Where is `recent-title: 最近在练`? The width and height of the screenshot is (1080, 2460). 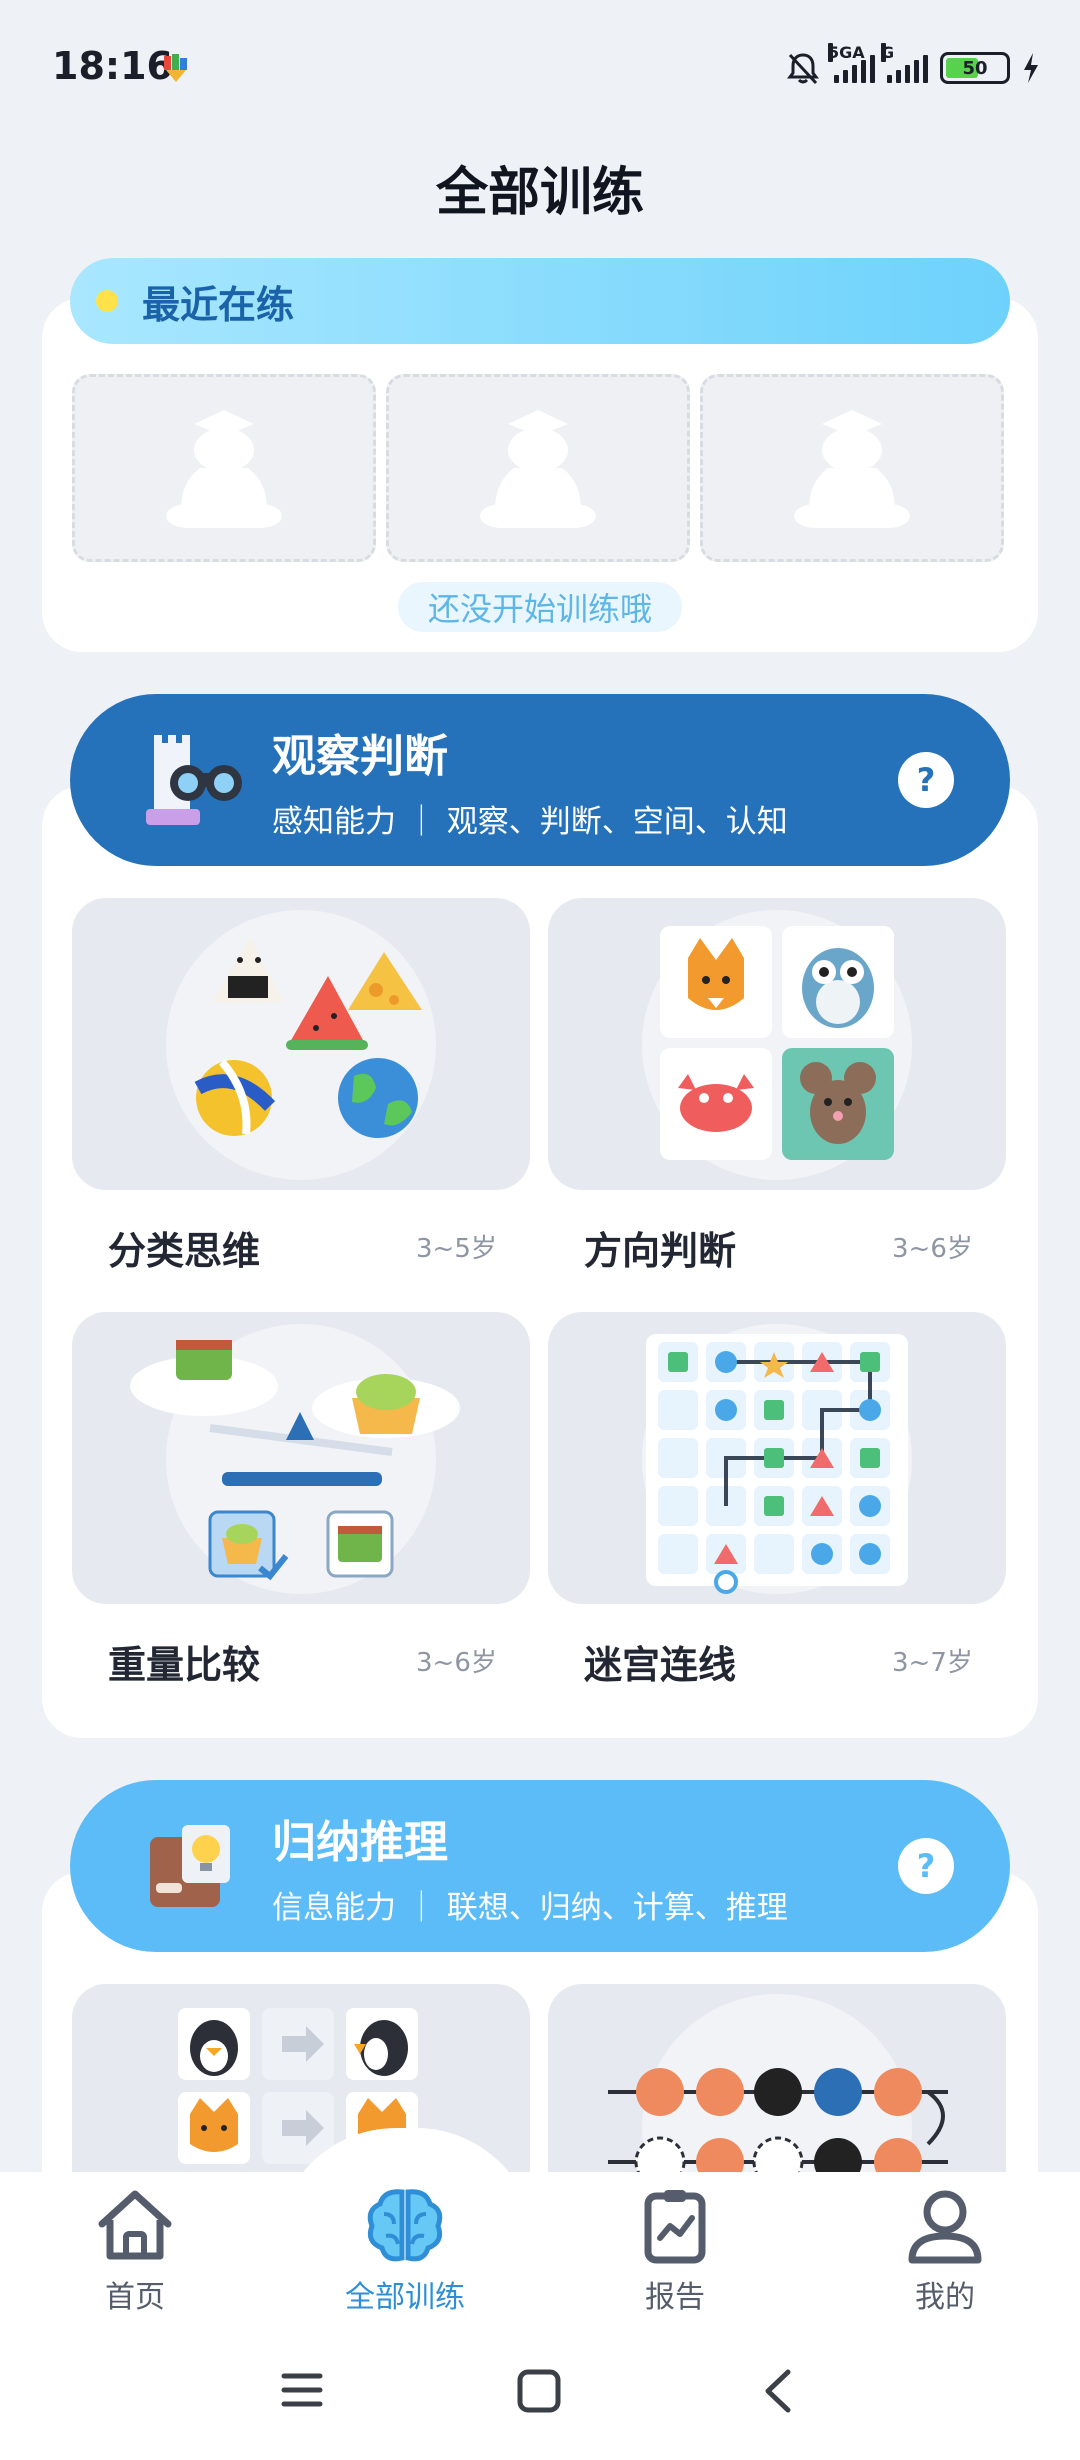
recent-title: 最近在练 is located at coordinates (218, 304).